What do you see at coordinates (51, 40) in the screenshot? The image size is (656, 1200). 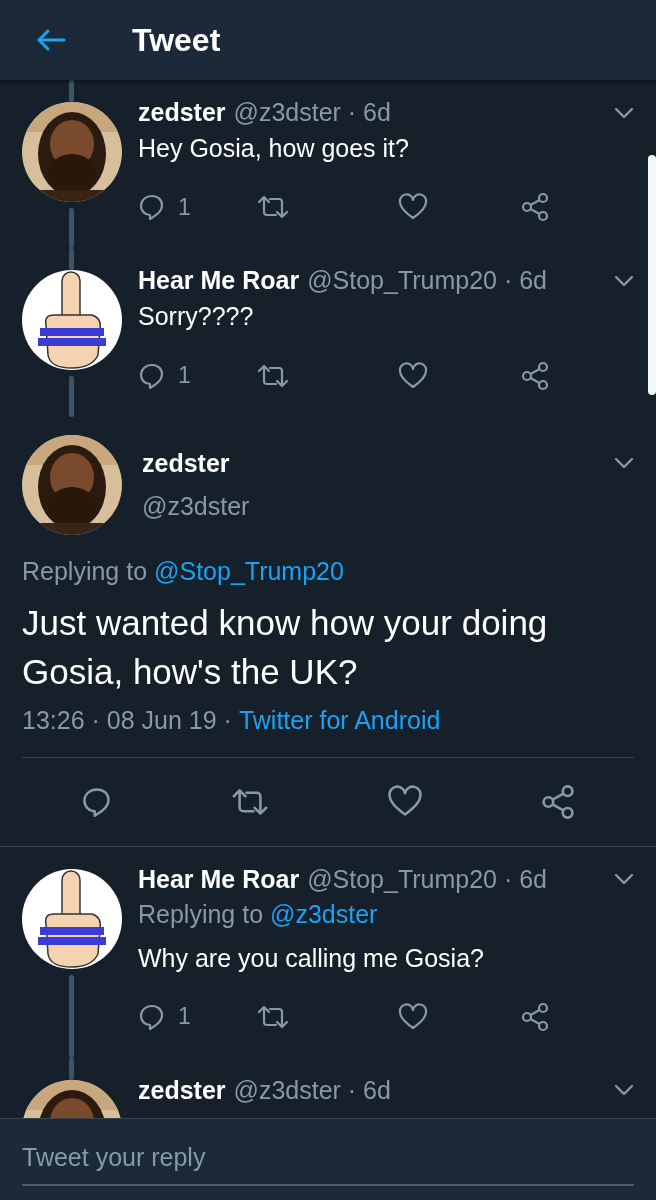 I see `back-arrow-icon` at bounding box center [51, 40].